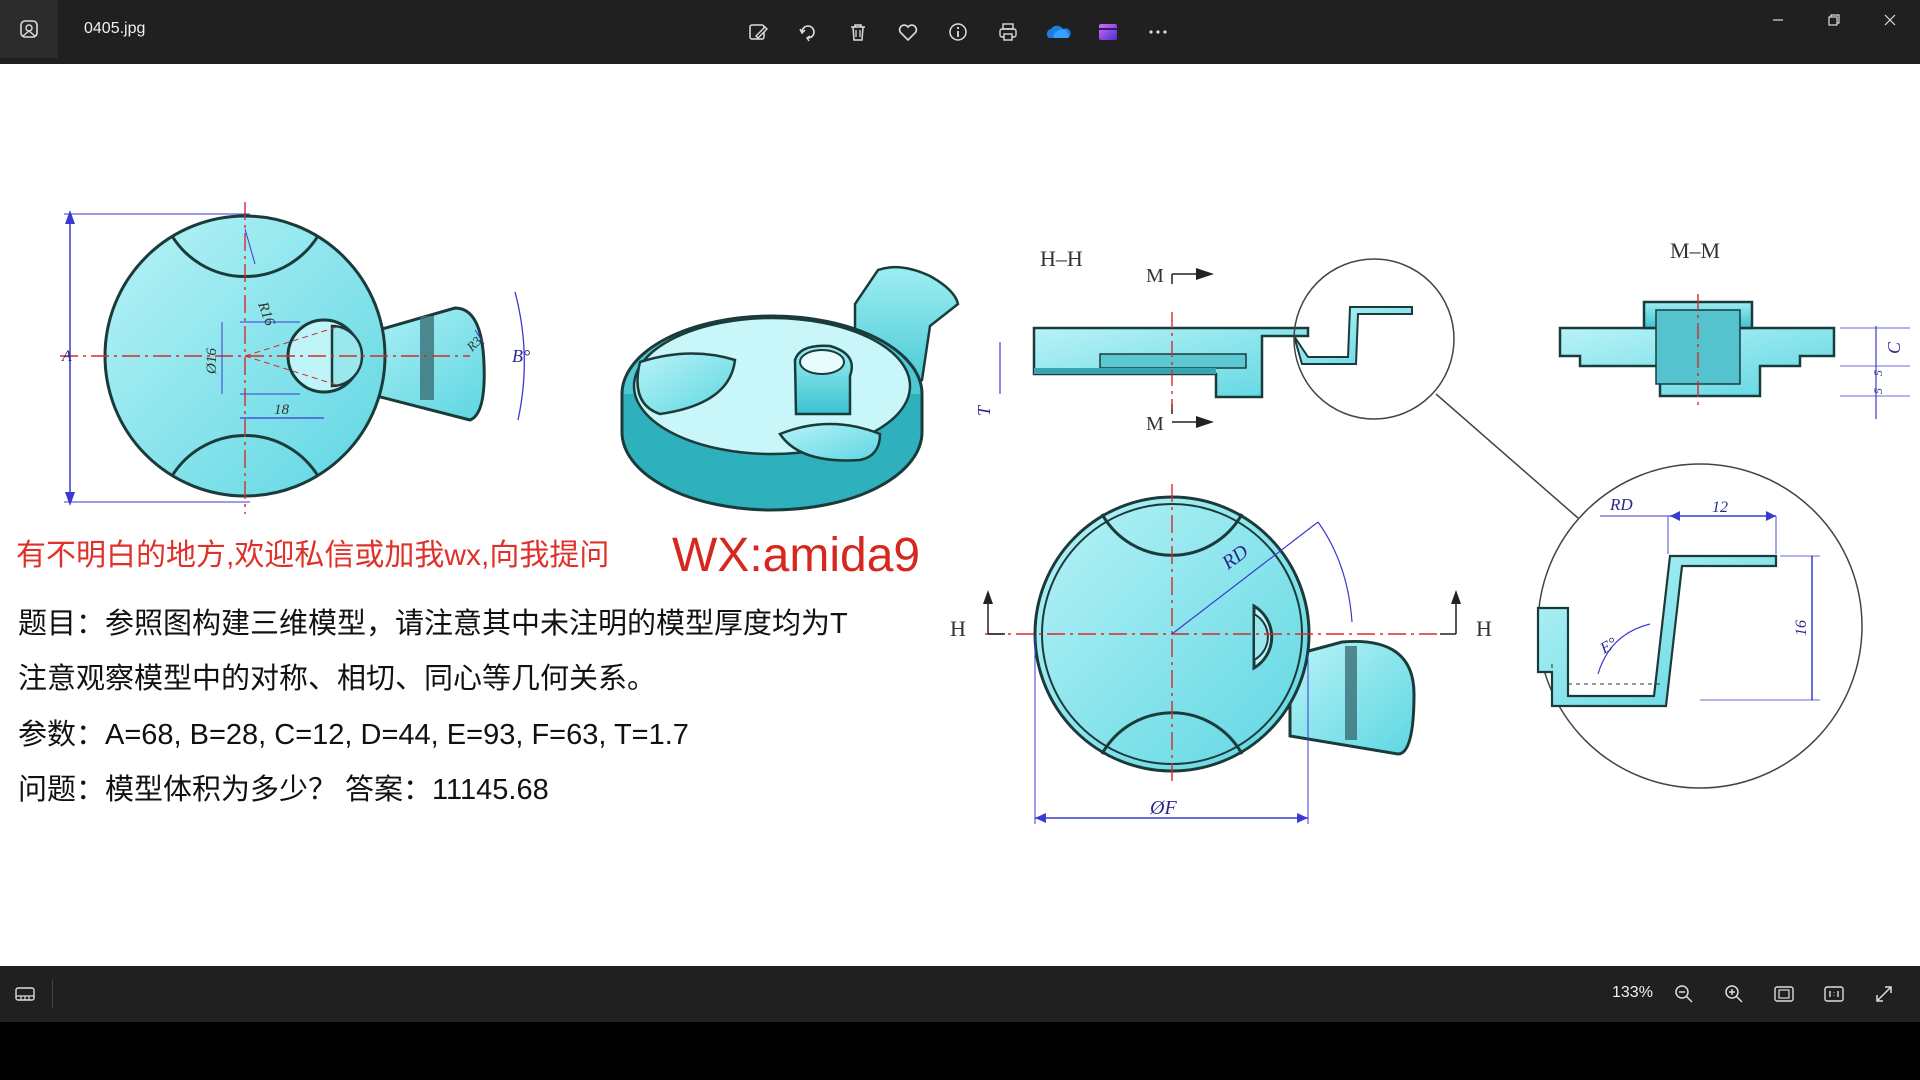 This screenshot has width=1920, height=1080. I want to click on filmstrip-icon, so click(25, 994).